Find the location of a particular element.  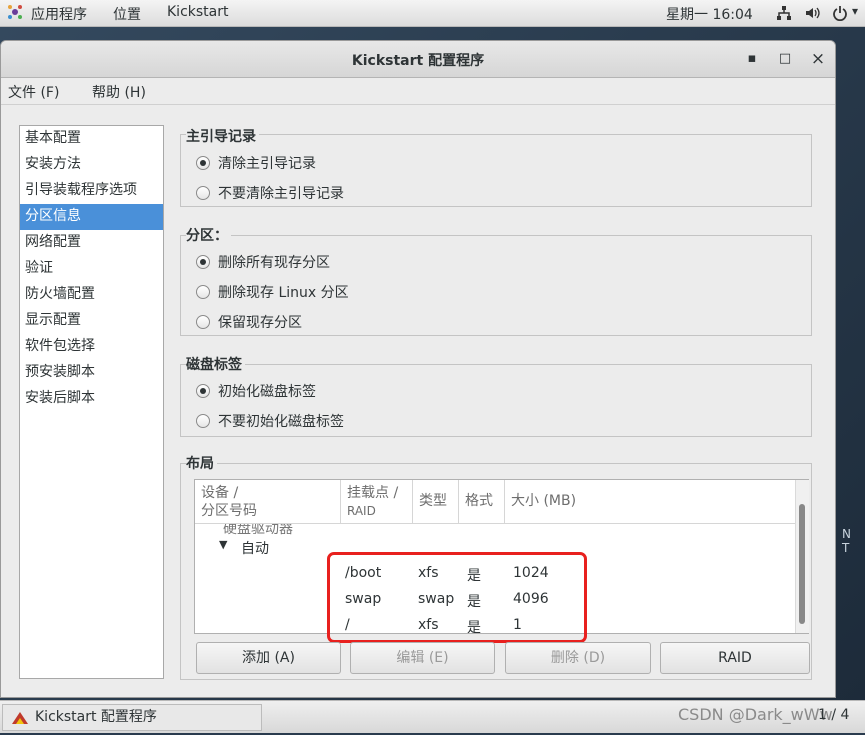

preserve-radio: 保留现存分区 is located at coordinates (249, 322).